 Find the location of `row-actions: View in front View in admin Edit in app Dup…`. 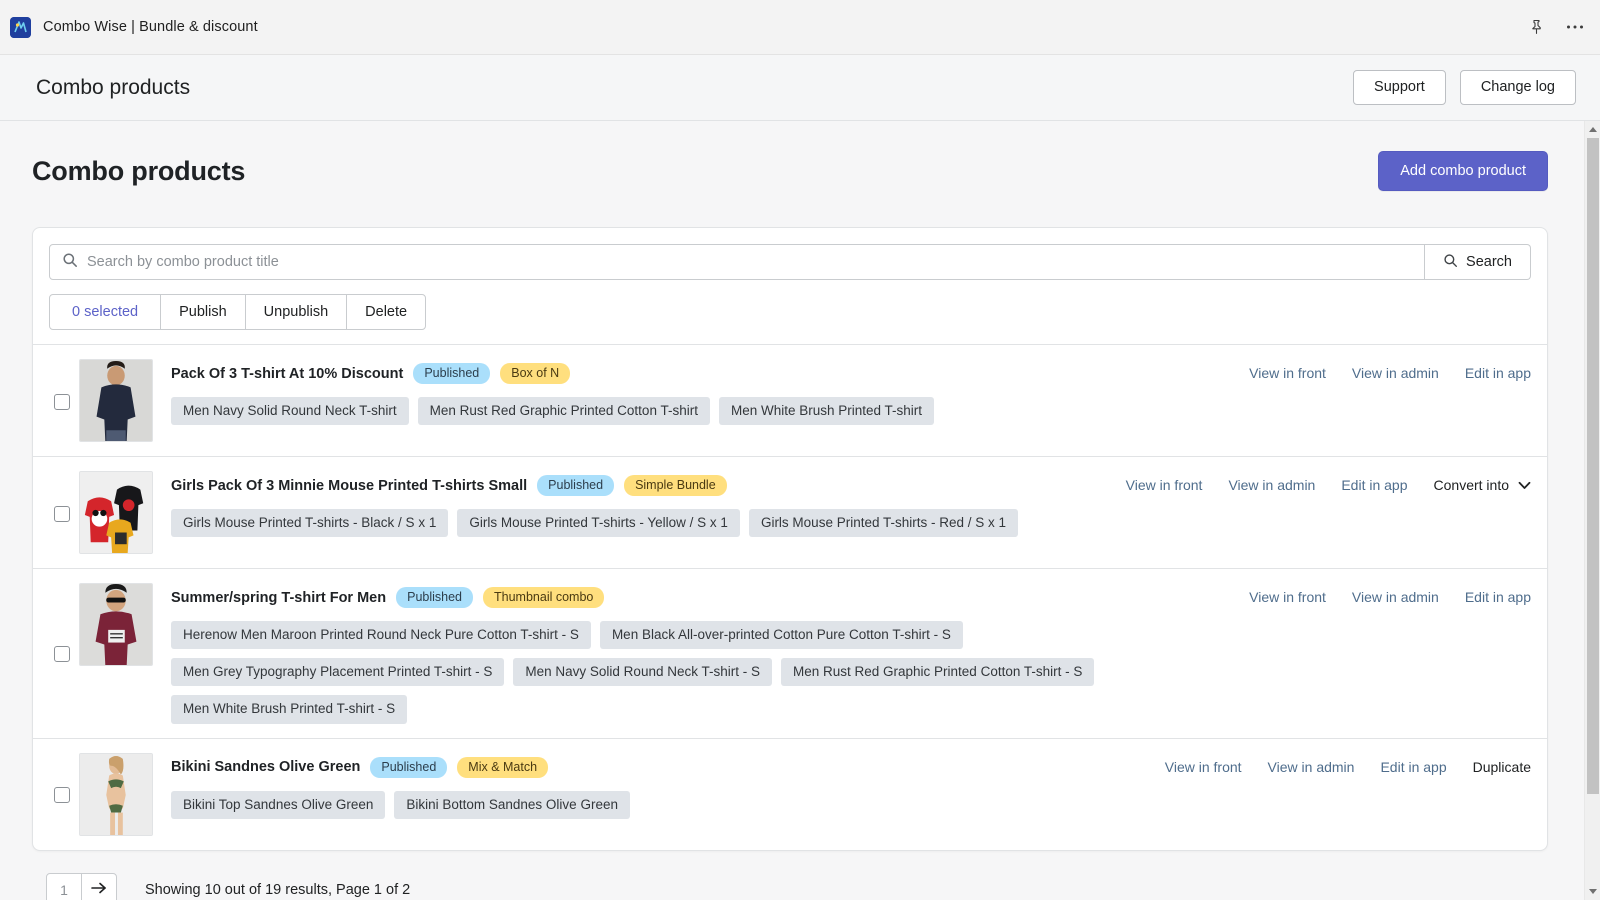

row-actions: View in front View in admin Edit in app Dup… is located at coordinates (1337, 764).